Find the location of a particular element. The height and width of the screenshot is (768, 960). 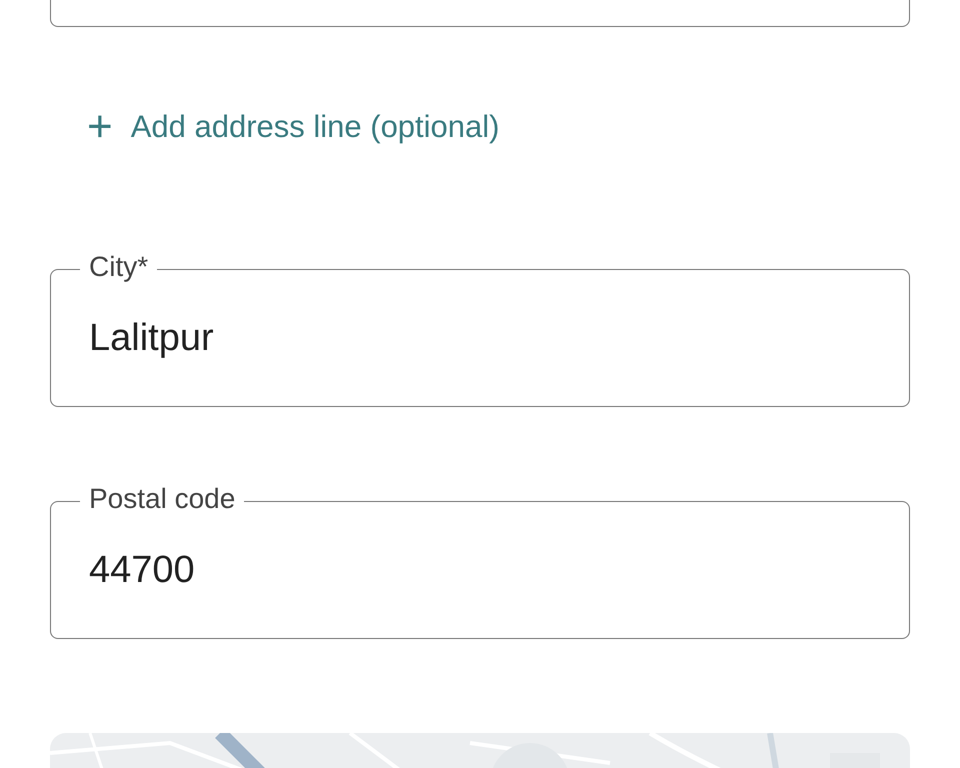

field-value: Lalitpur is located at coordinates (151, 338).